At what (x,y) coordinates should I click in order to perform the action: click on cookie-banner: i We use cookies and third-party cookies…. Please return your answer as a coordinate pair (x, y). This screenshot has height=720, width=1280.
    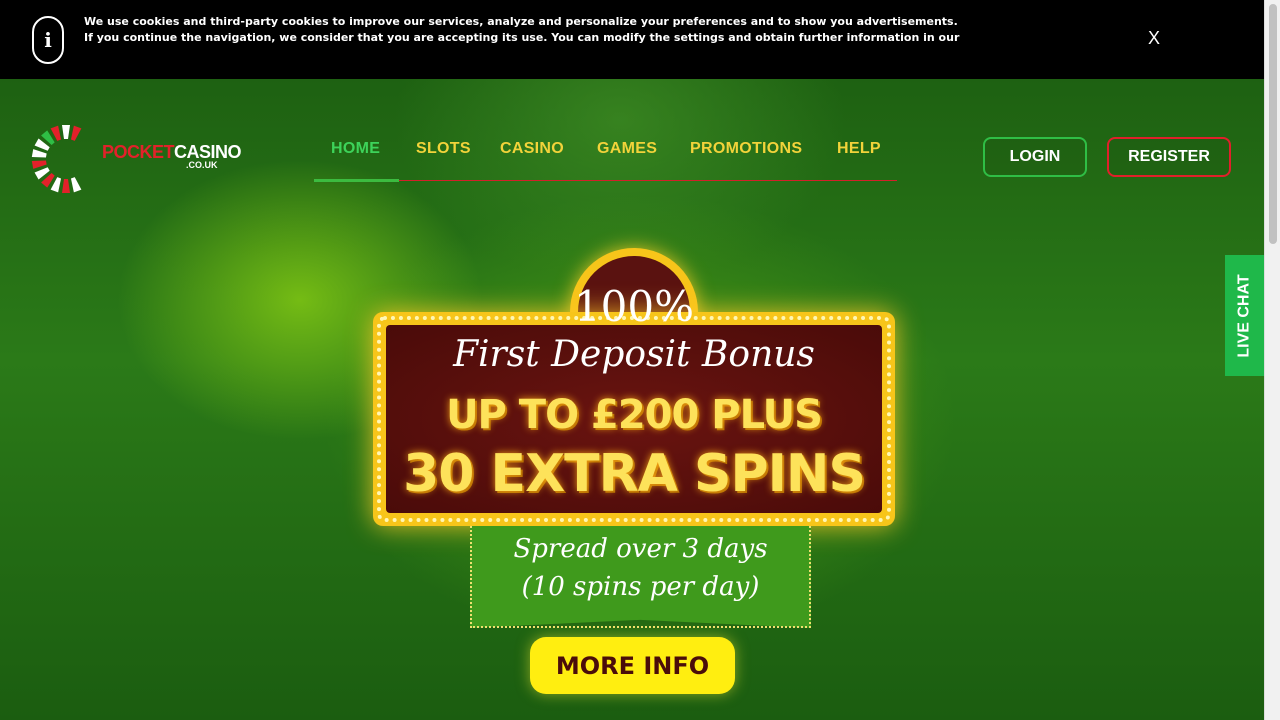
    Looking at the image, I should click on (632, 39).